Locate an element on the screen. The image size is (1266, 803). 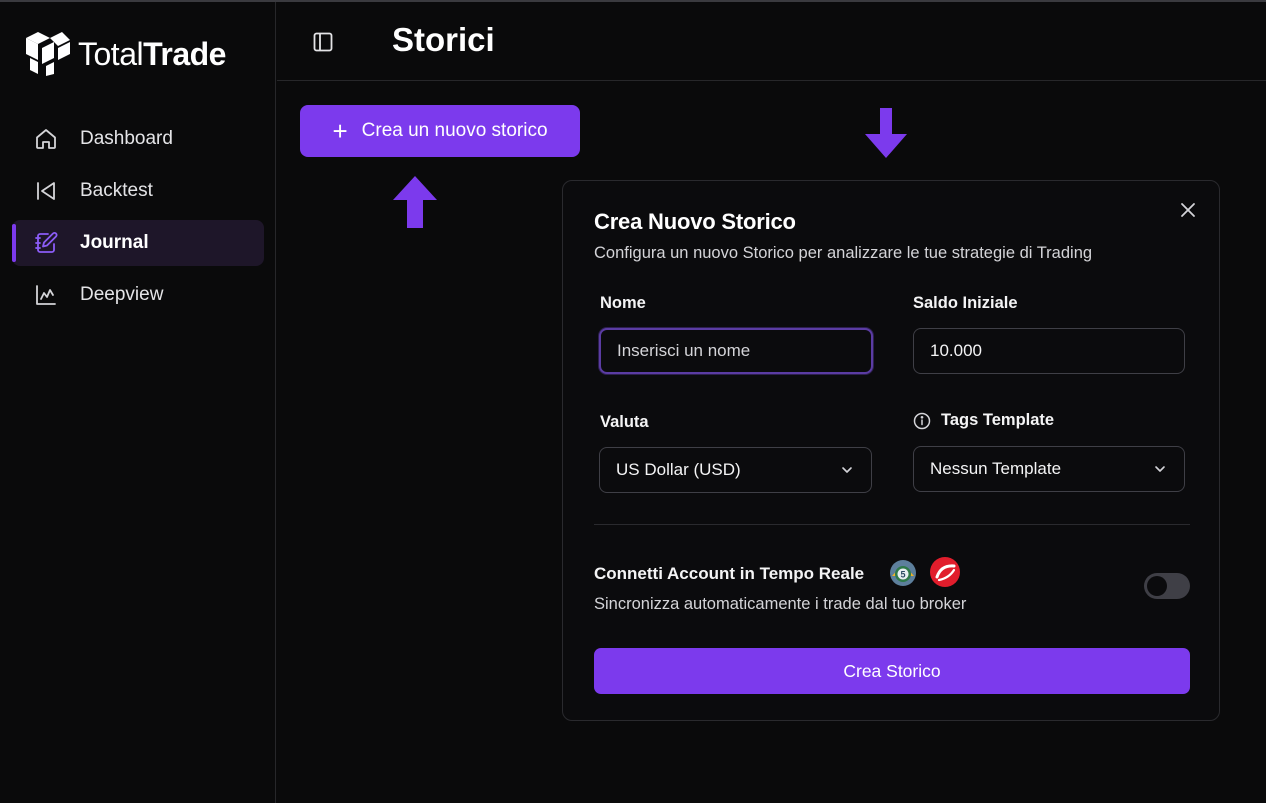
svg-text: 5 is located at coordinates (902, 575).